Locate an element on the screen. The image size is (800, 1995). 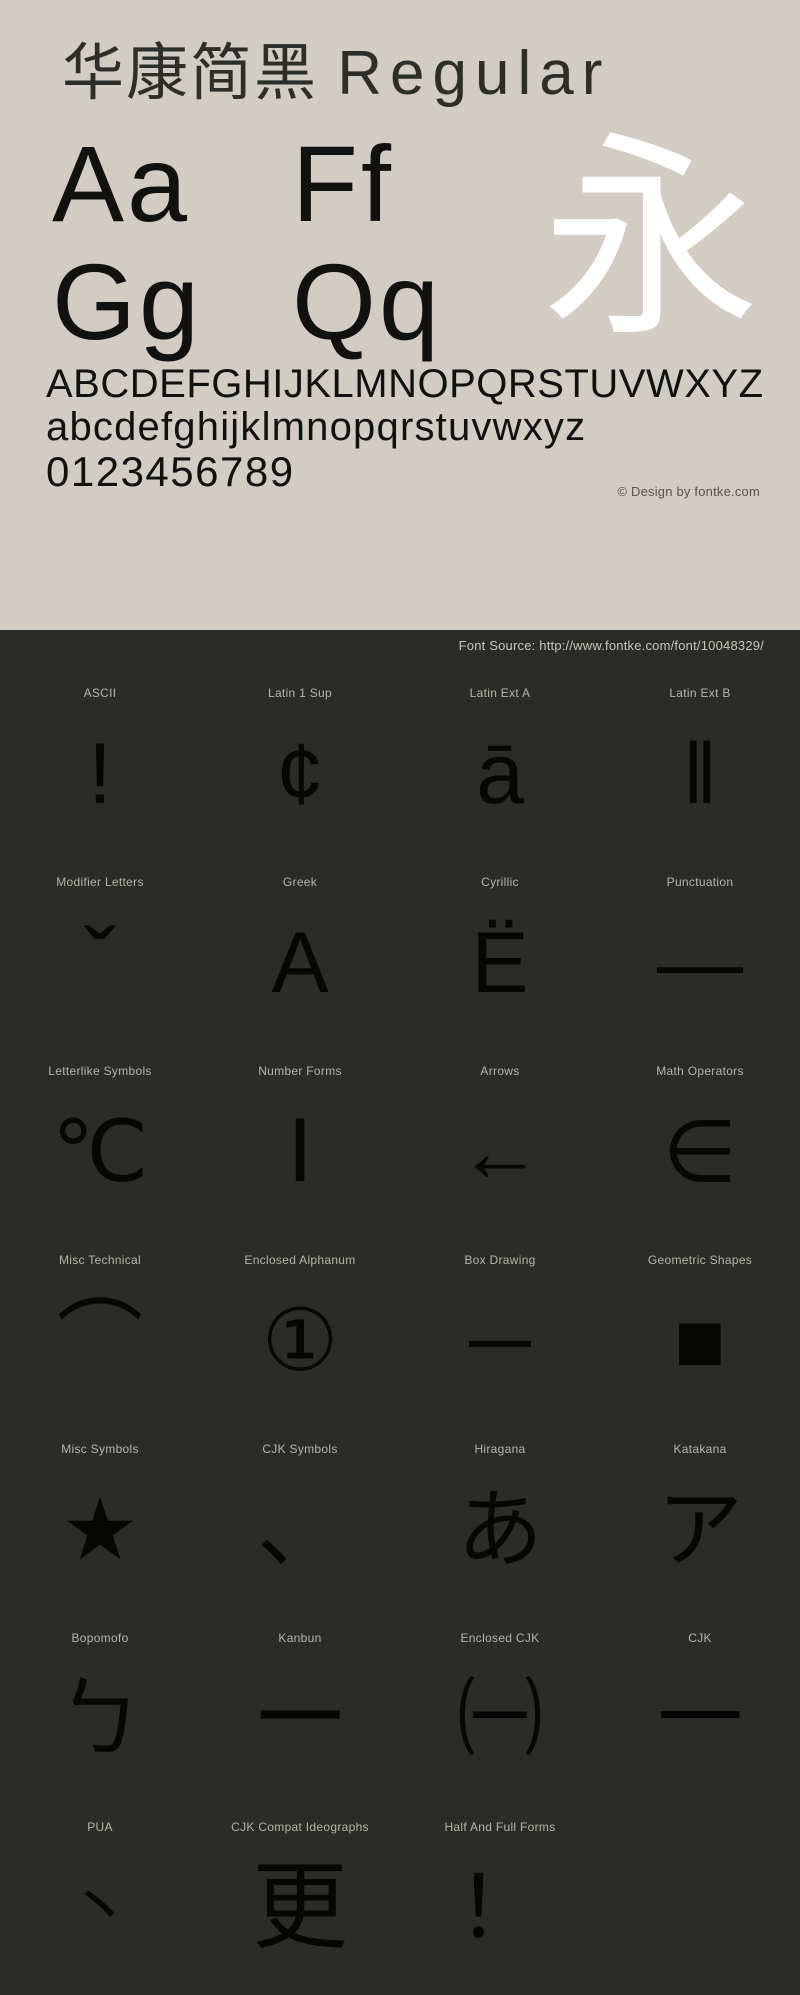
block-glyph: ㆒ is located at coordinates (300, 1719).